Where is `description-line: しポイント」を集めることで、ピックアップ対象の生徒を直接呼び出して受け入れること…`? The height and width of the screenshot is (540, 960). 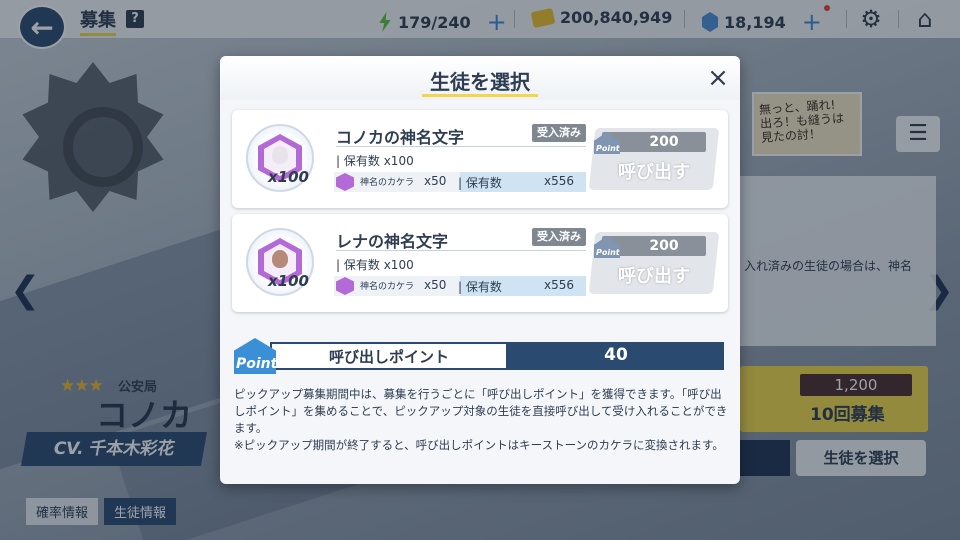 description-line: しポイント」を集めることで、ピックアップ対象の生徒を直接呼び出して受け入れること… is located at coordinates (481, 411).